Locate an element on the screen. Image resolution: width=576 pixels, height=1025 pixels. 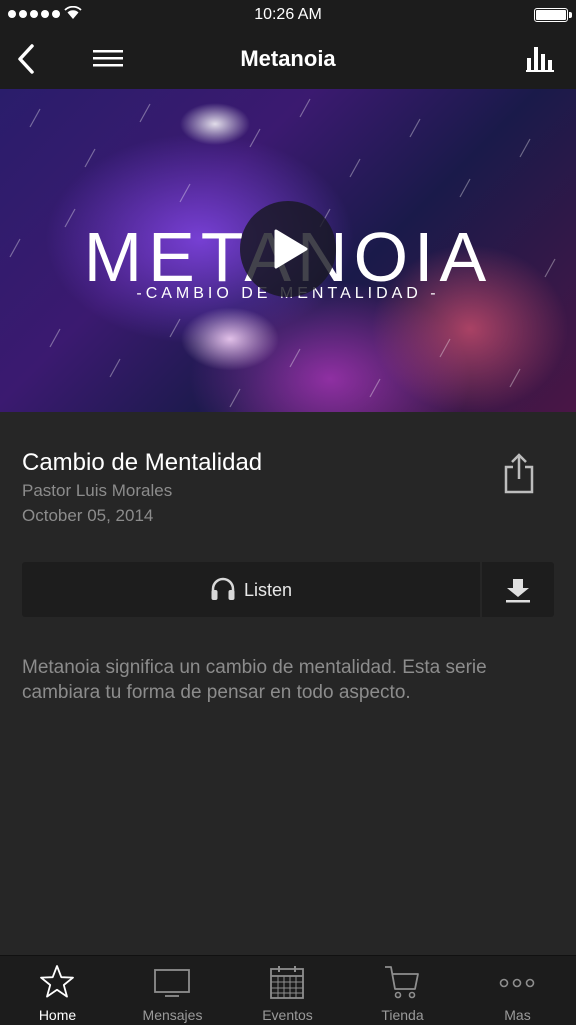
cart-icon is located at coordinates (402, 982).